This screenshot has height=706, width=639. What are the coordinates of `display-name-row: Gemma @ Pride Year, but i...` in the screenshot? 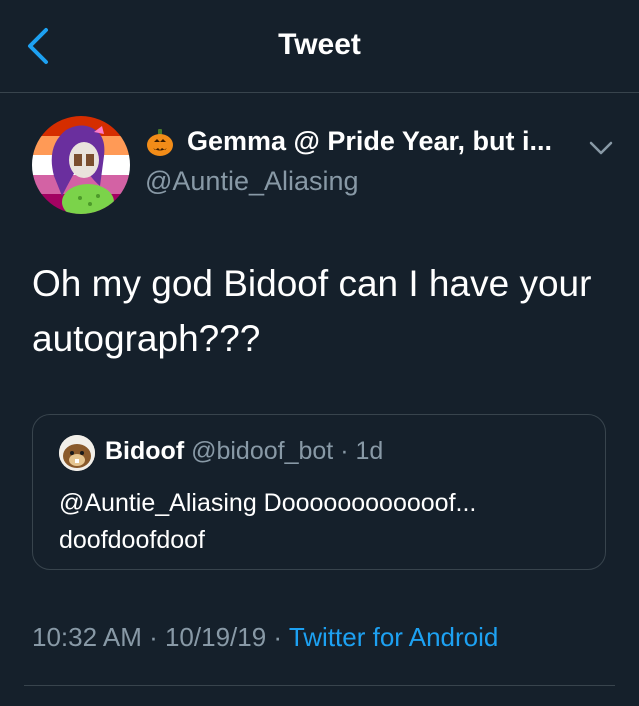 It's located at (348, 141).